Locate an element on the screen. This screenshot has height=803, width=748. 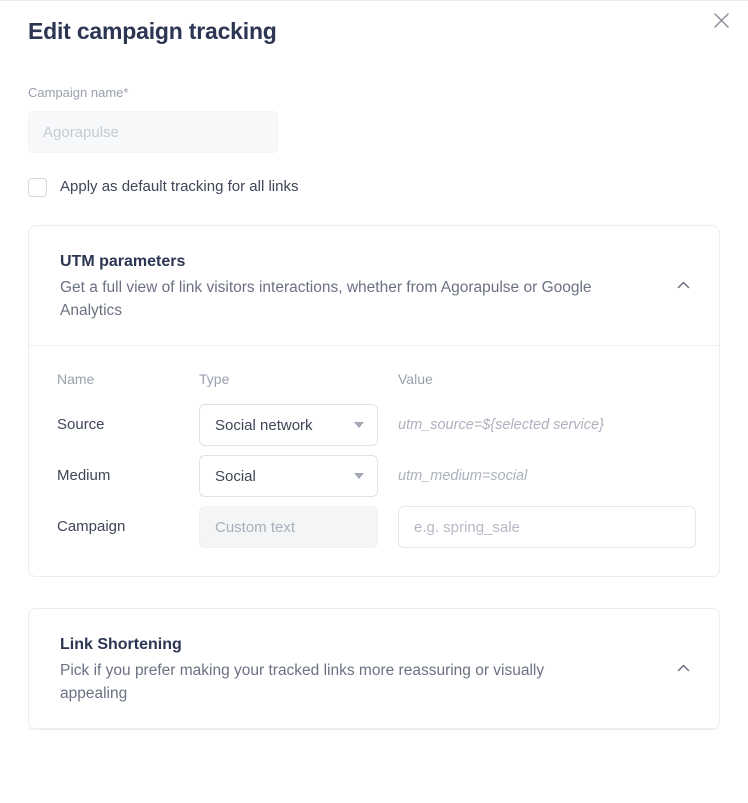
row-label-source: Source is located at coordinates (81, 424).